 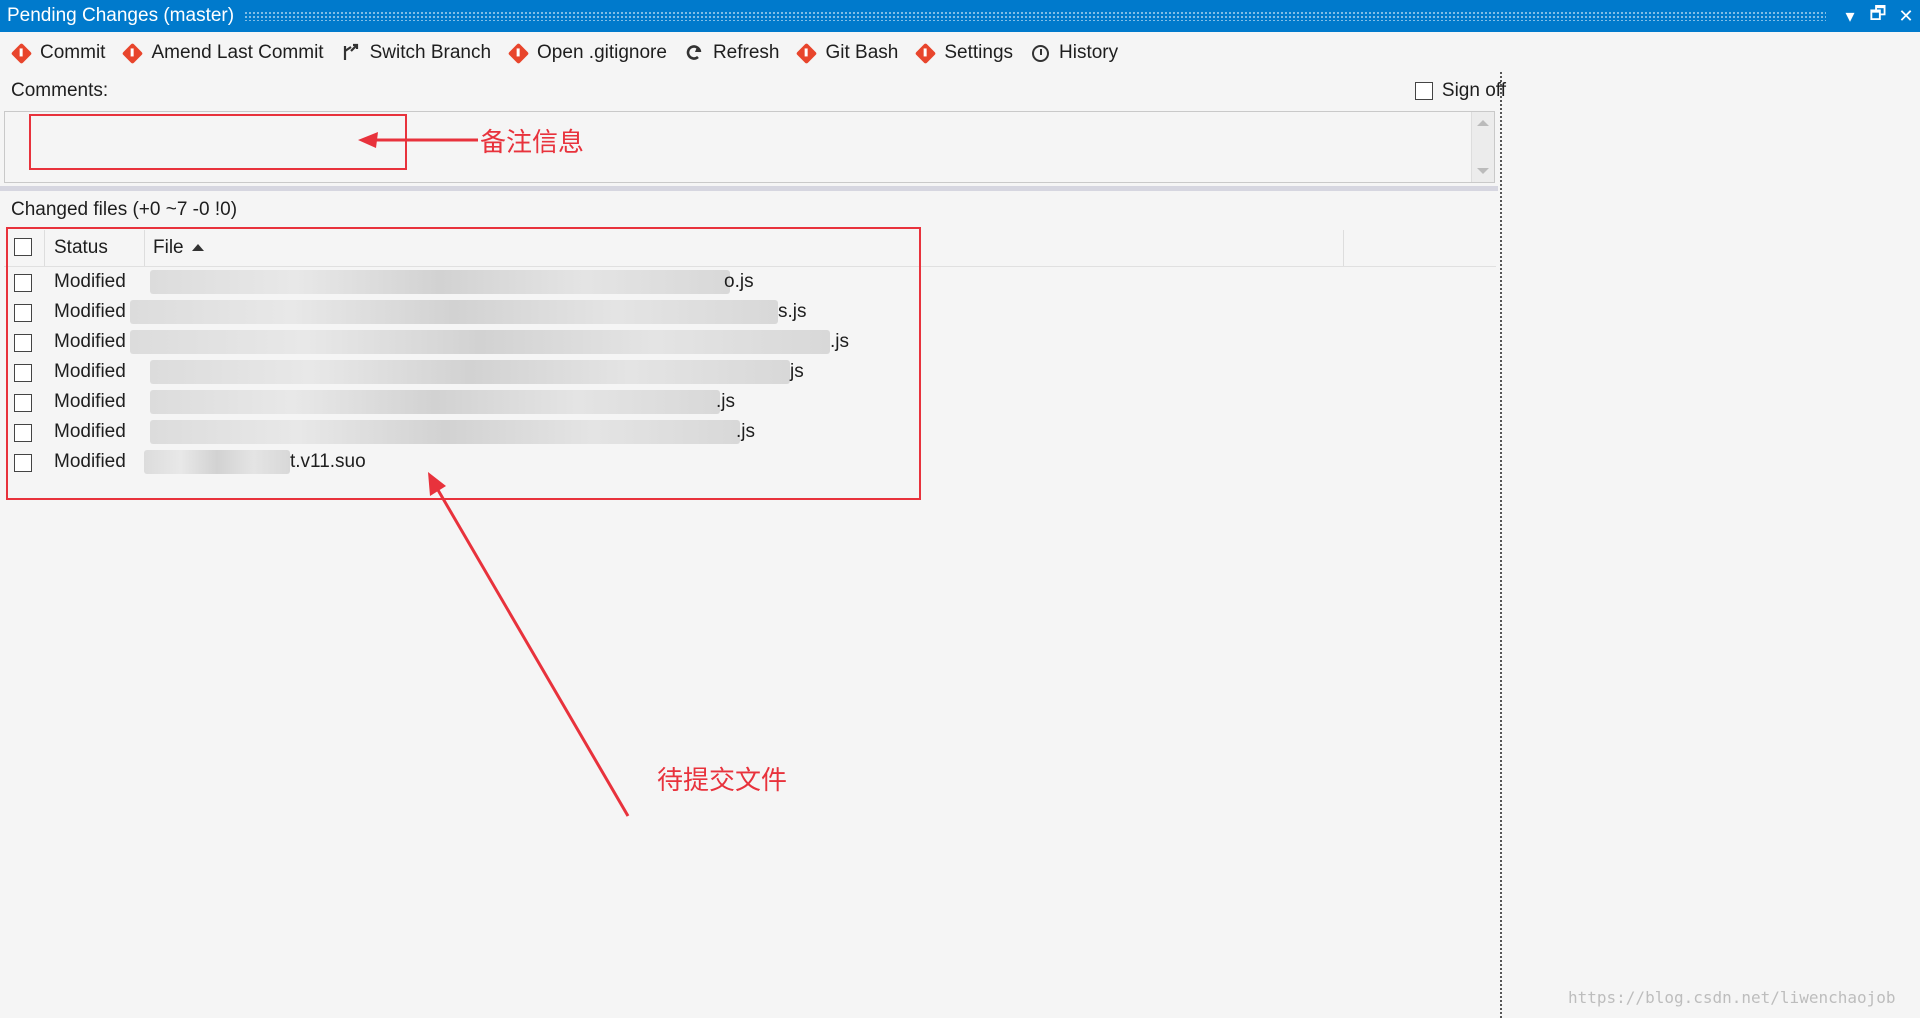 I want to click on files-arrow-head, so click(x=437, y=484).